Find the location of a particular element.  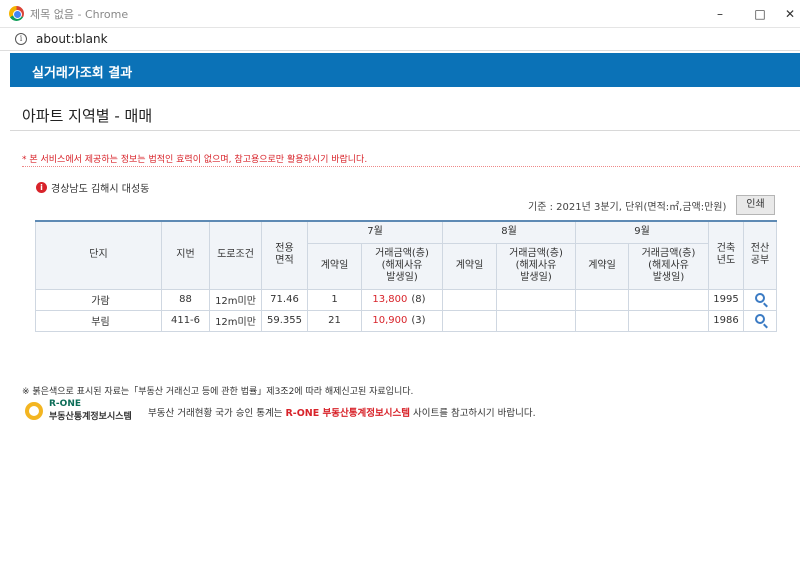

header-month7: 7월 is located at coordinates (375, 232).